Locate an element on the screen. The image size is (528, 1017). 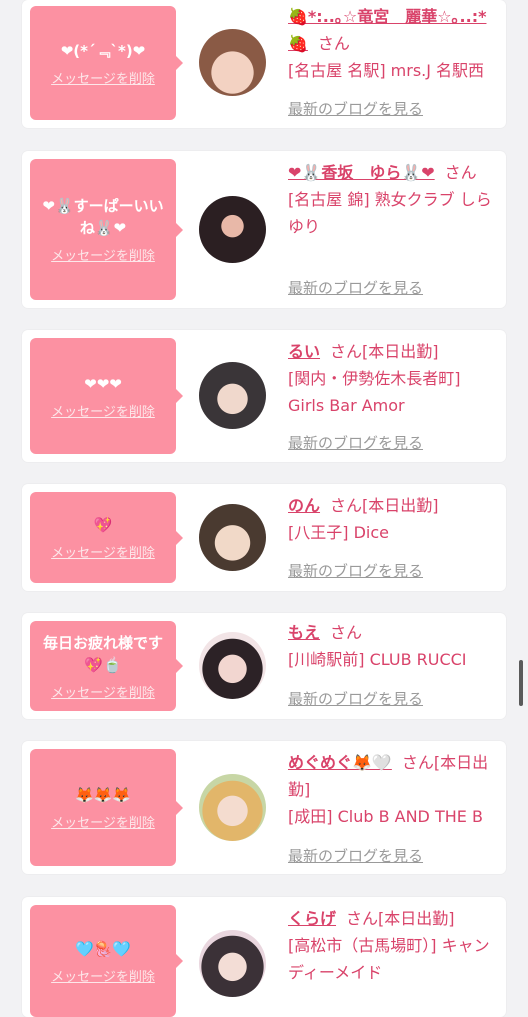
message-text: ❤❤❤ is located at coordinates (103, 383).